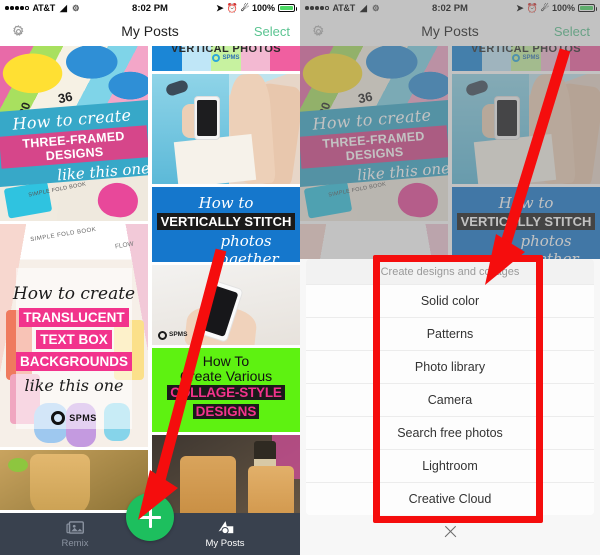 The image size is (600, 555). What do you see at coordinates (74, 361) in the screenshot?
I see `tile-line-4: BACKGROUNDS` at bounding box center [74, 361].